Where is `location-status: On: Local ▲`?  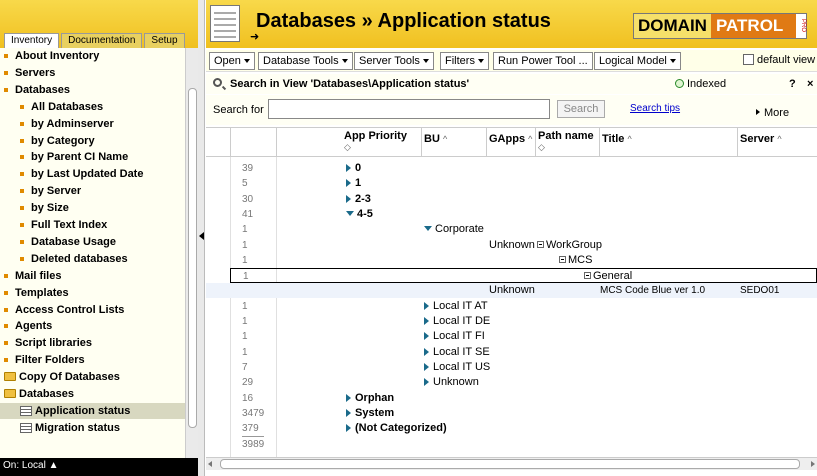
location-status: On: Local ▲ is located at coordinates (99, 467).